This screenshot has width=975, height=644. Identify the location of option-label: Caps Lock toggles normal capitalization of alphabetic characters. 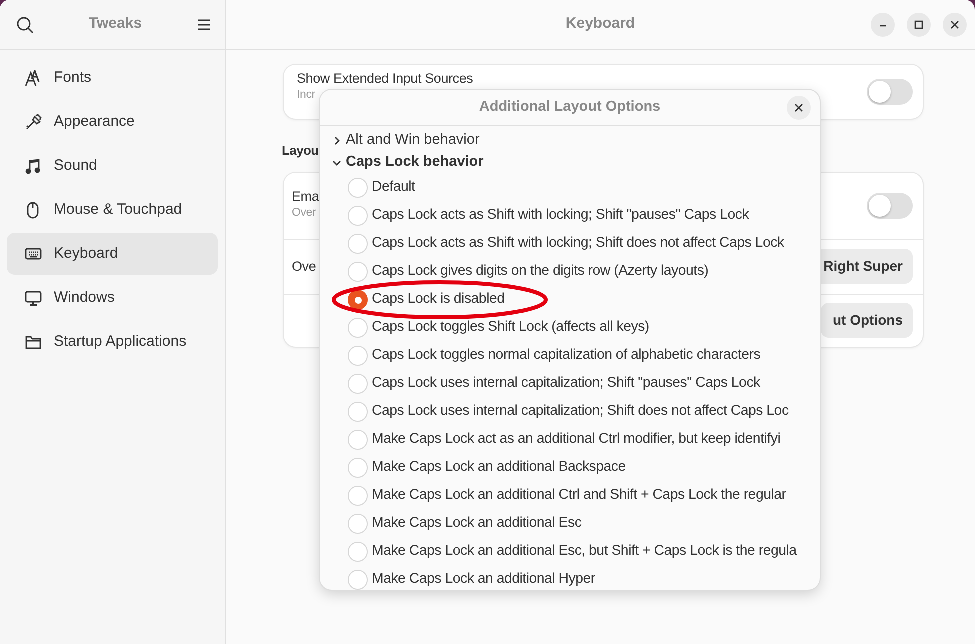
(566, 356).